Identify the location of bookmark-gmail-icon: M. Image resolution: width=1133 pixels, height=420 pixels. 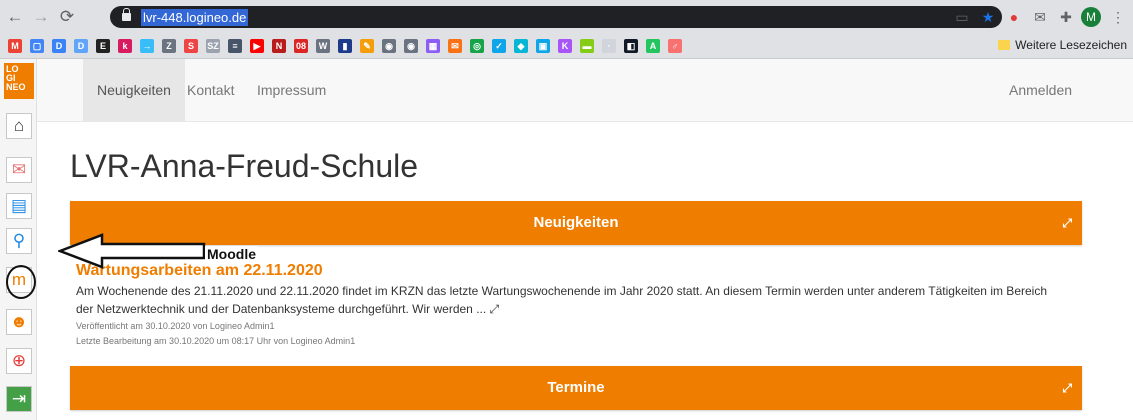
(15, 46).